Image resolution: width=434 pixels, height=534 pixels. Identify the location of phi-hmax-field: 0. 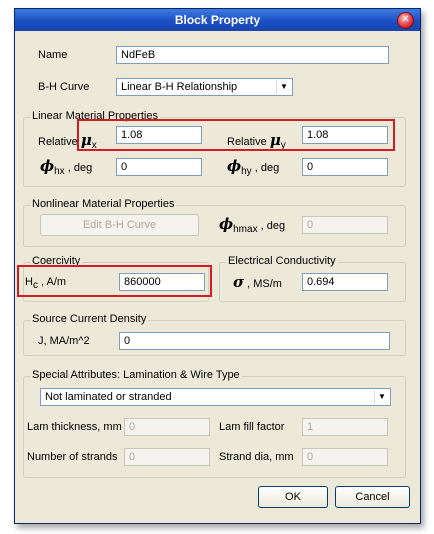
(345, 225).